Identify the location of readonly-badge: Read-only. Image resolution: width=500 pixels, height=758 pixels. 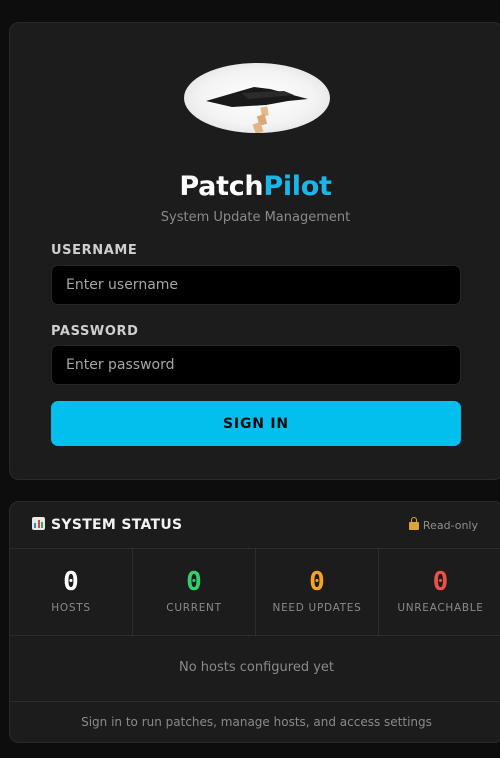
(443, 524).